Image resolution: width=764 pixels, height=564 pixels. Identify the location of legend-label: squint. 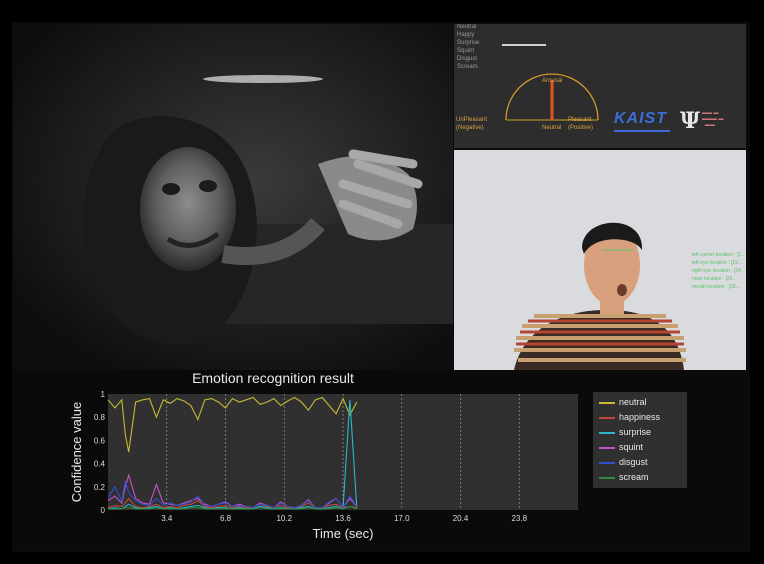
(631, 447).